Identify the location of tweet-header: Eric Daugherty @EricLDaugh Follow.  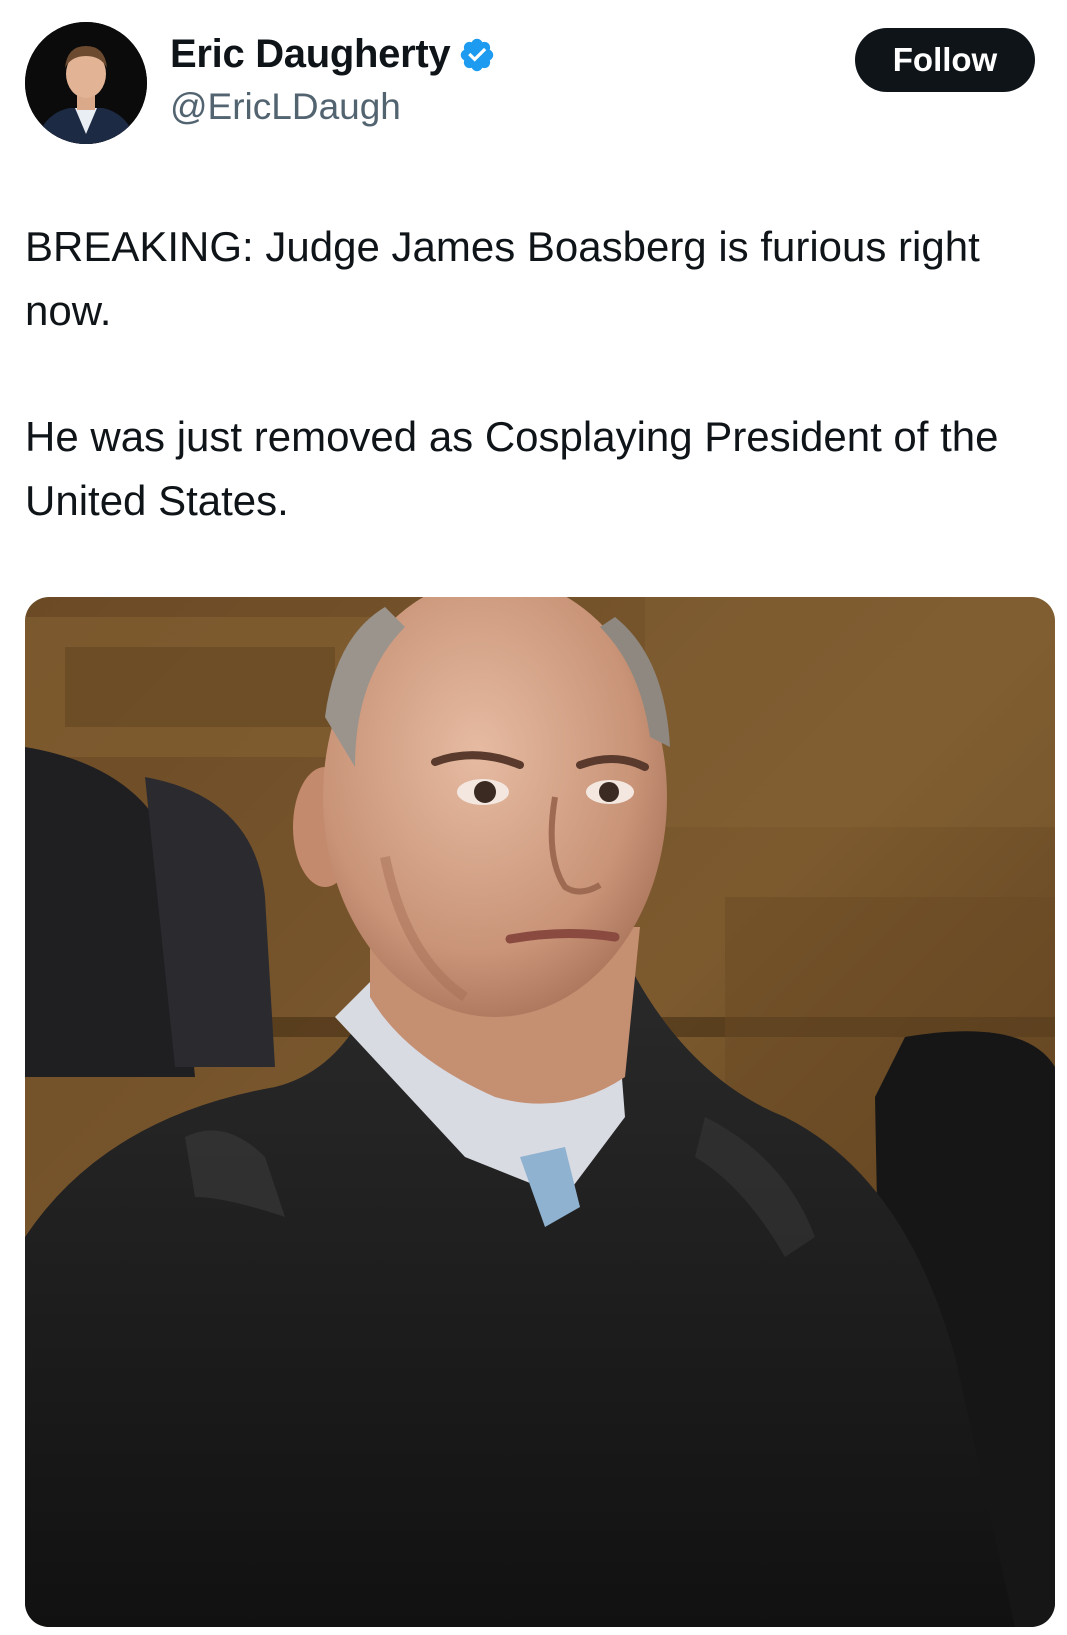
(530, 84).